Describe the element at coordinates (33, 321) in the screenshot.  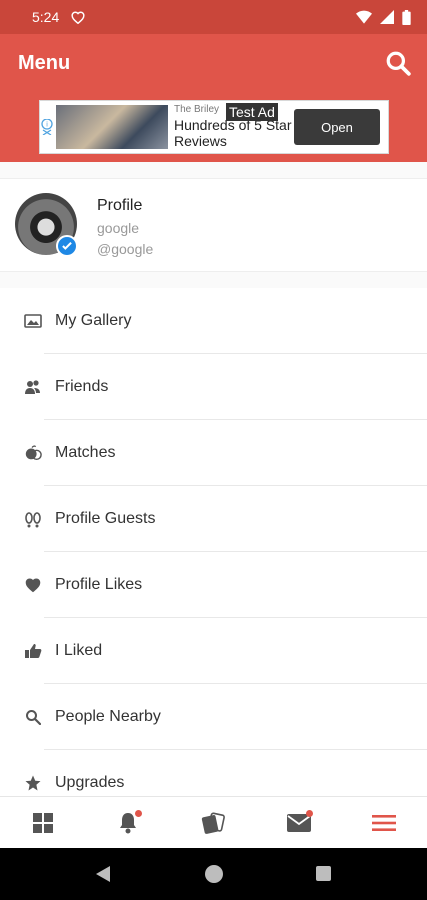
I see `gallery-icon` at that location.